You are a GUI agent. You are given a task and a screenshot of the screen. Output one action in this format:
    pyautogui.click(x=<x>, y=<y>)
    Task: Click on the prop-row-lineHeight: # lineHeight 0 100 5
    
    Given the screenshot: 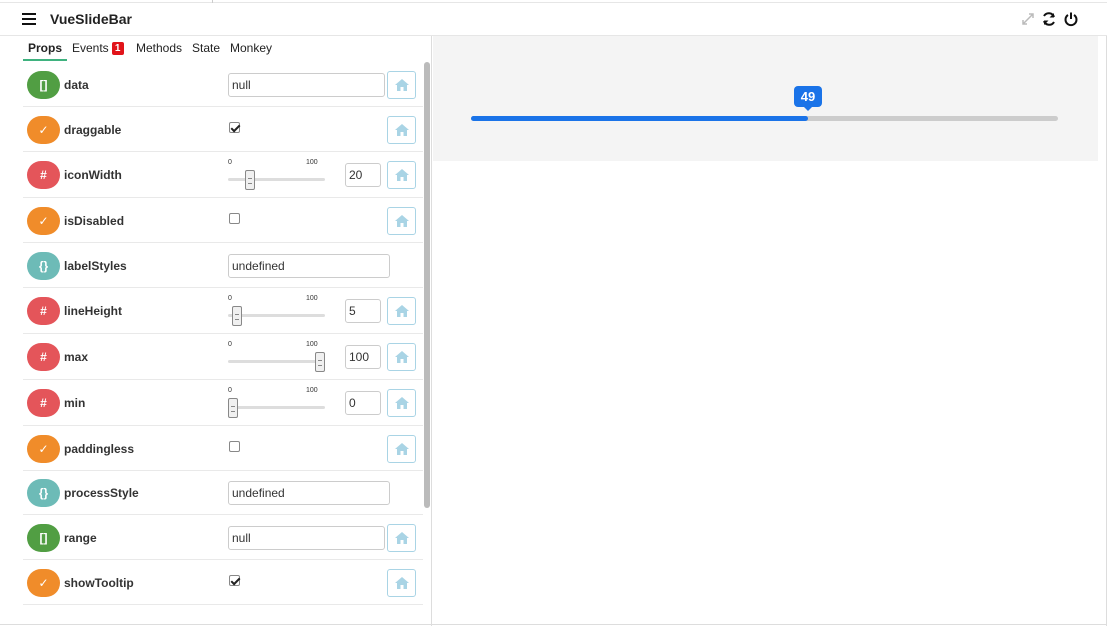 What is the action you would take?
    pyautogui.click(x=223, y=311)
    